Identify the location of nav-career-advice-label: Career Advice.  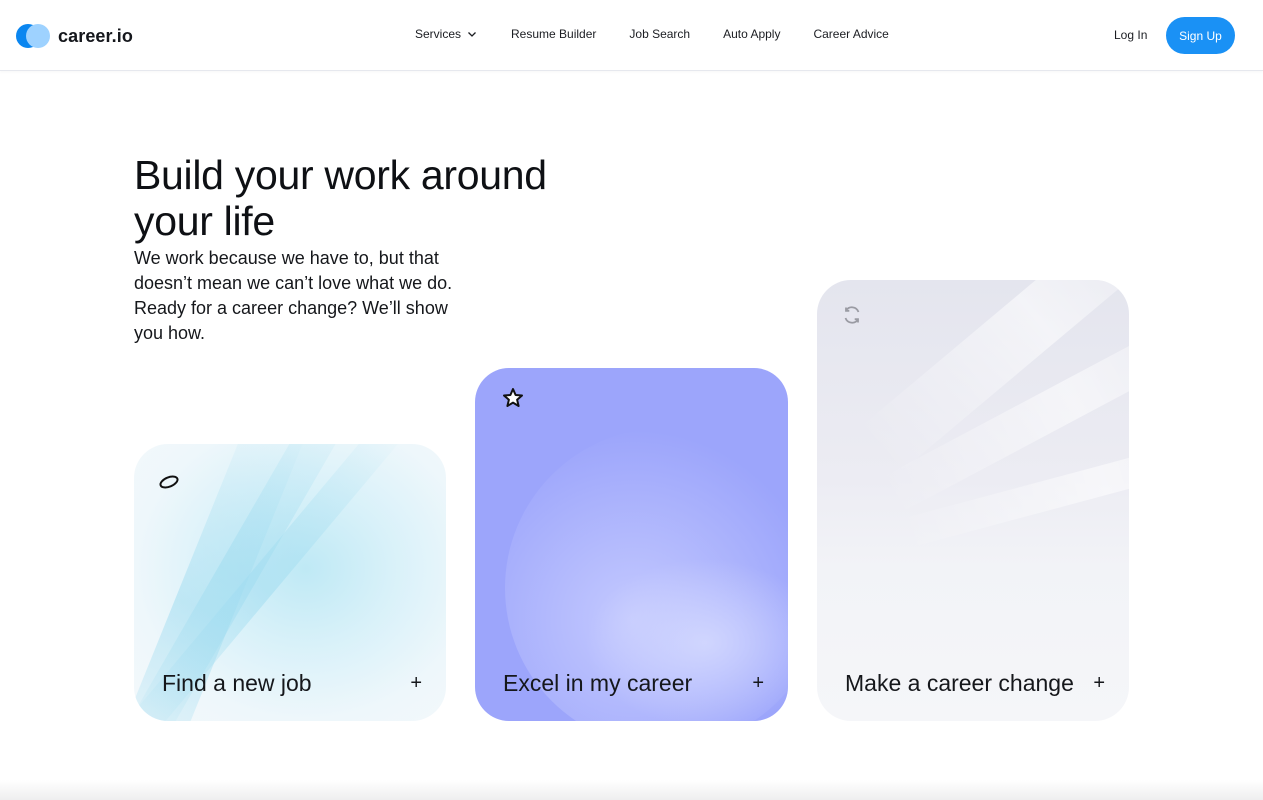
(851, 34).